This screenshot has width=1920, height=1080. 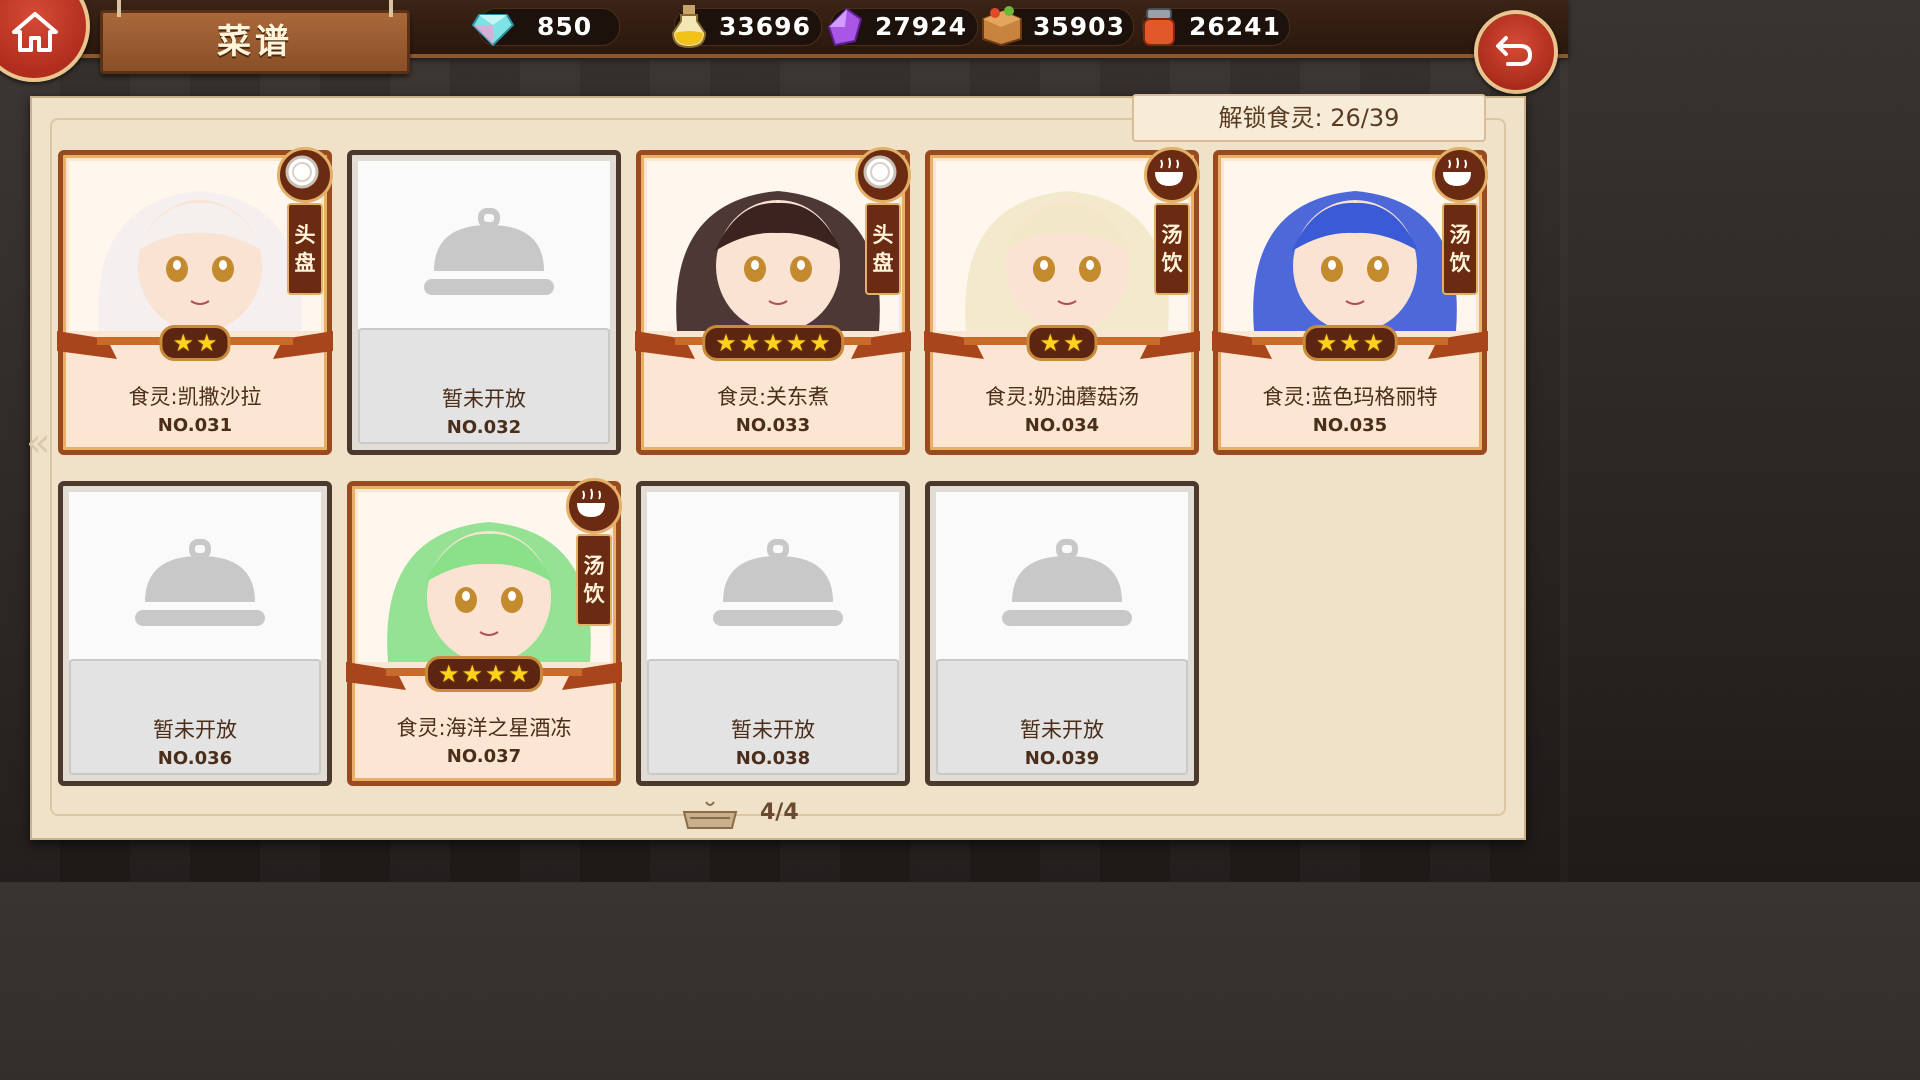 What do you see at coordinates (1062, 301) in the screenshot?
I see `recipe-card: 汤 饮 ★ ★ 食灵:奶油蘑菇汤 NO.034` at bounding box center [1062, 301].